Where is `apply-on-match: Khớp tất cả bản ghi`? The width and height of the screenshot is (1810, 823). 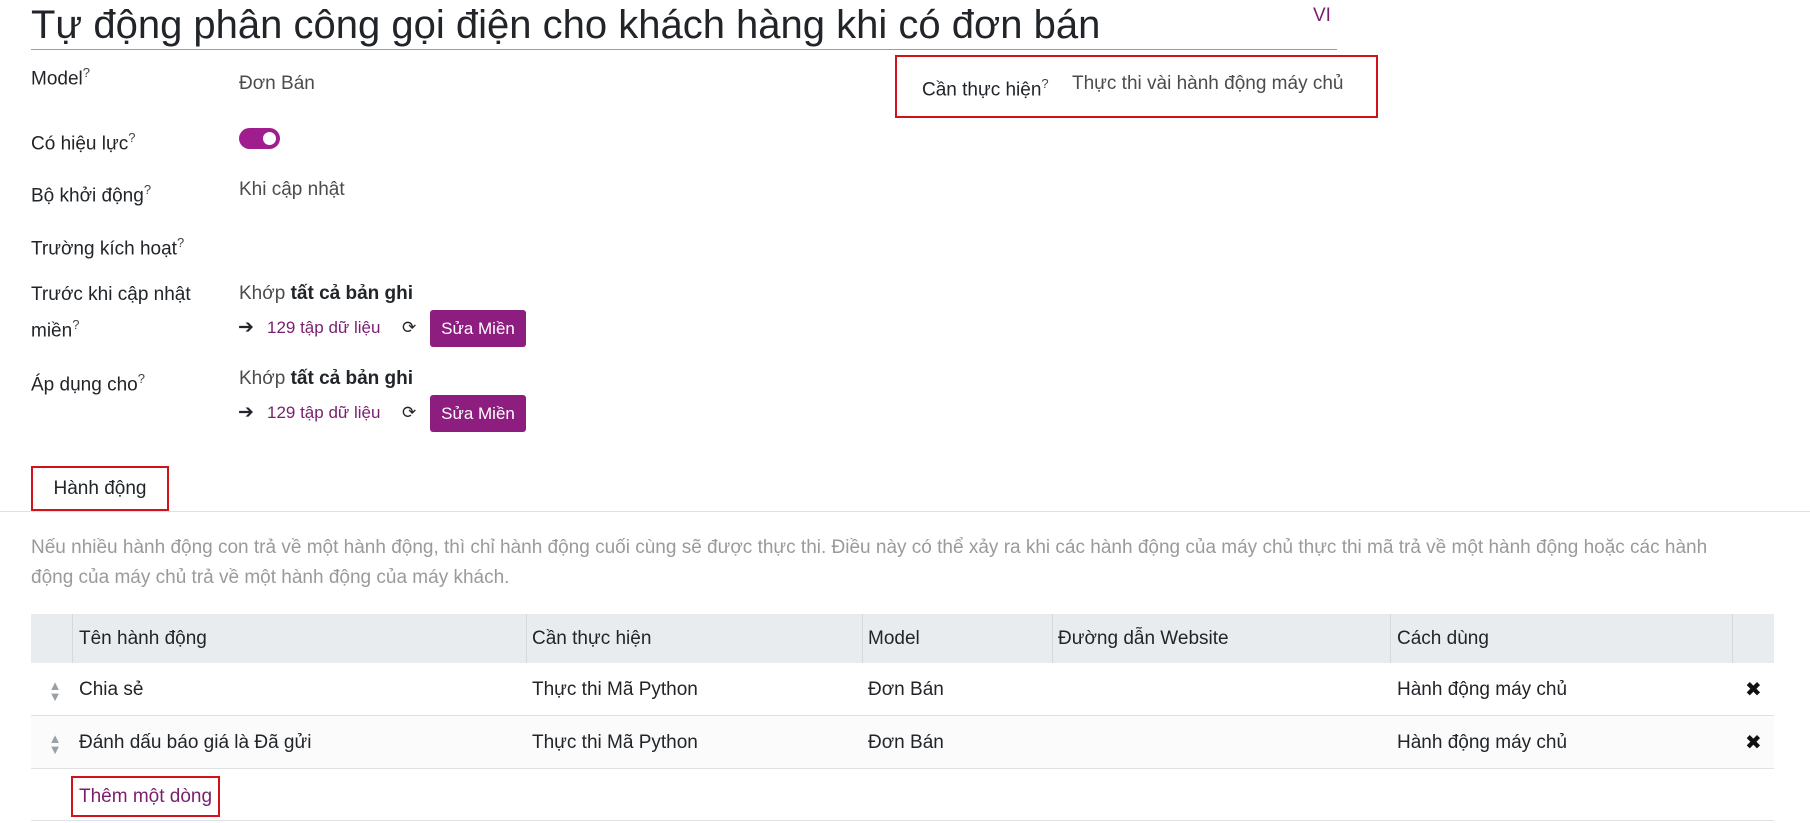
apply-on-match: Khớp tất cả bản ghi is located at coordinates (326, 378).